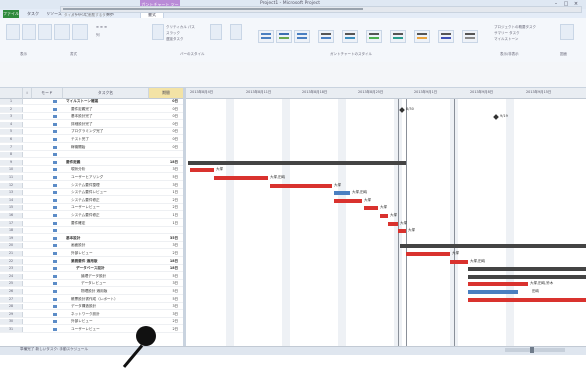 The width and height of the screenshot is (586, 368). What do you see at coordinates (98, 35) in the screenshot?
I see `column-settings-label: 列` at bounding box center [98, 35].